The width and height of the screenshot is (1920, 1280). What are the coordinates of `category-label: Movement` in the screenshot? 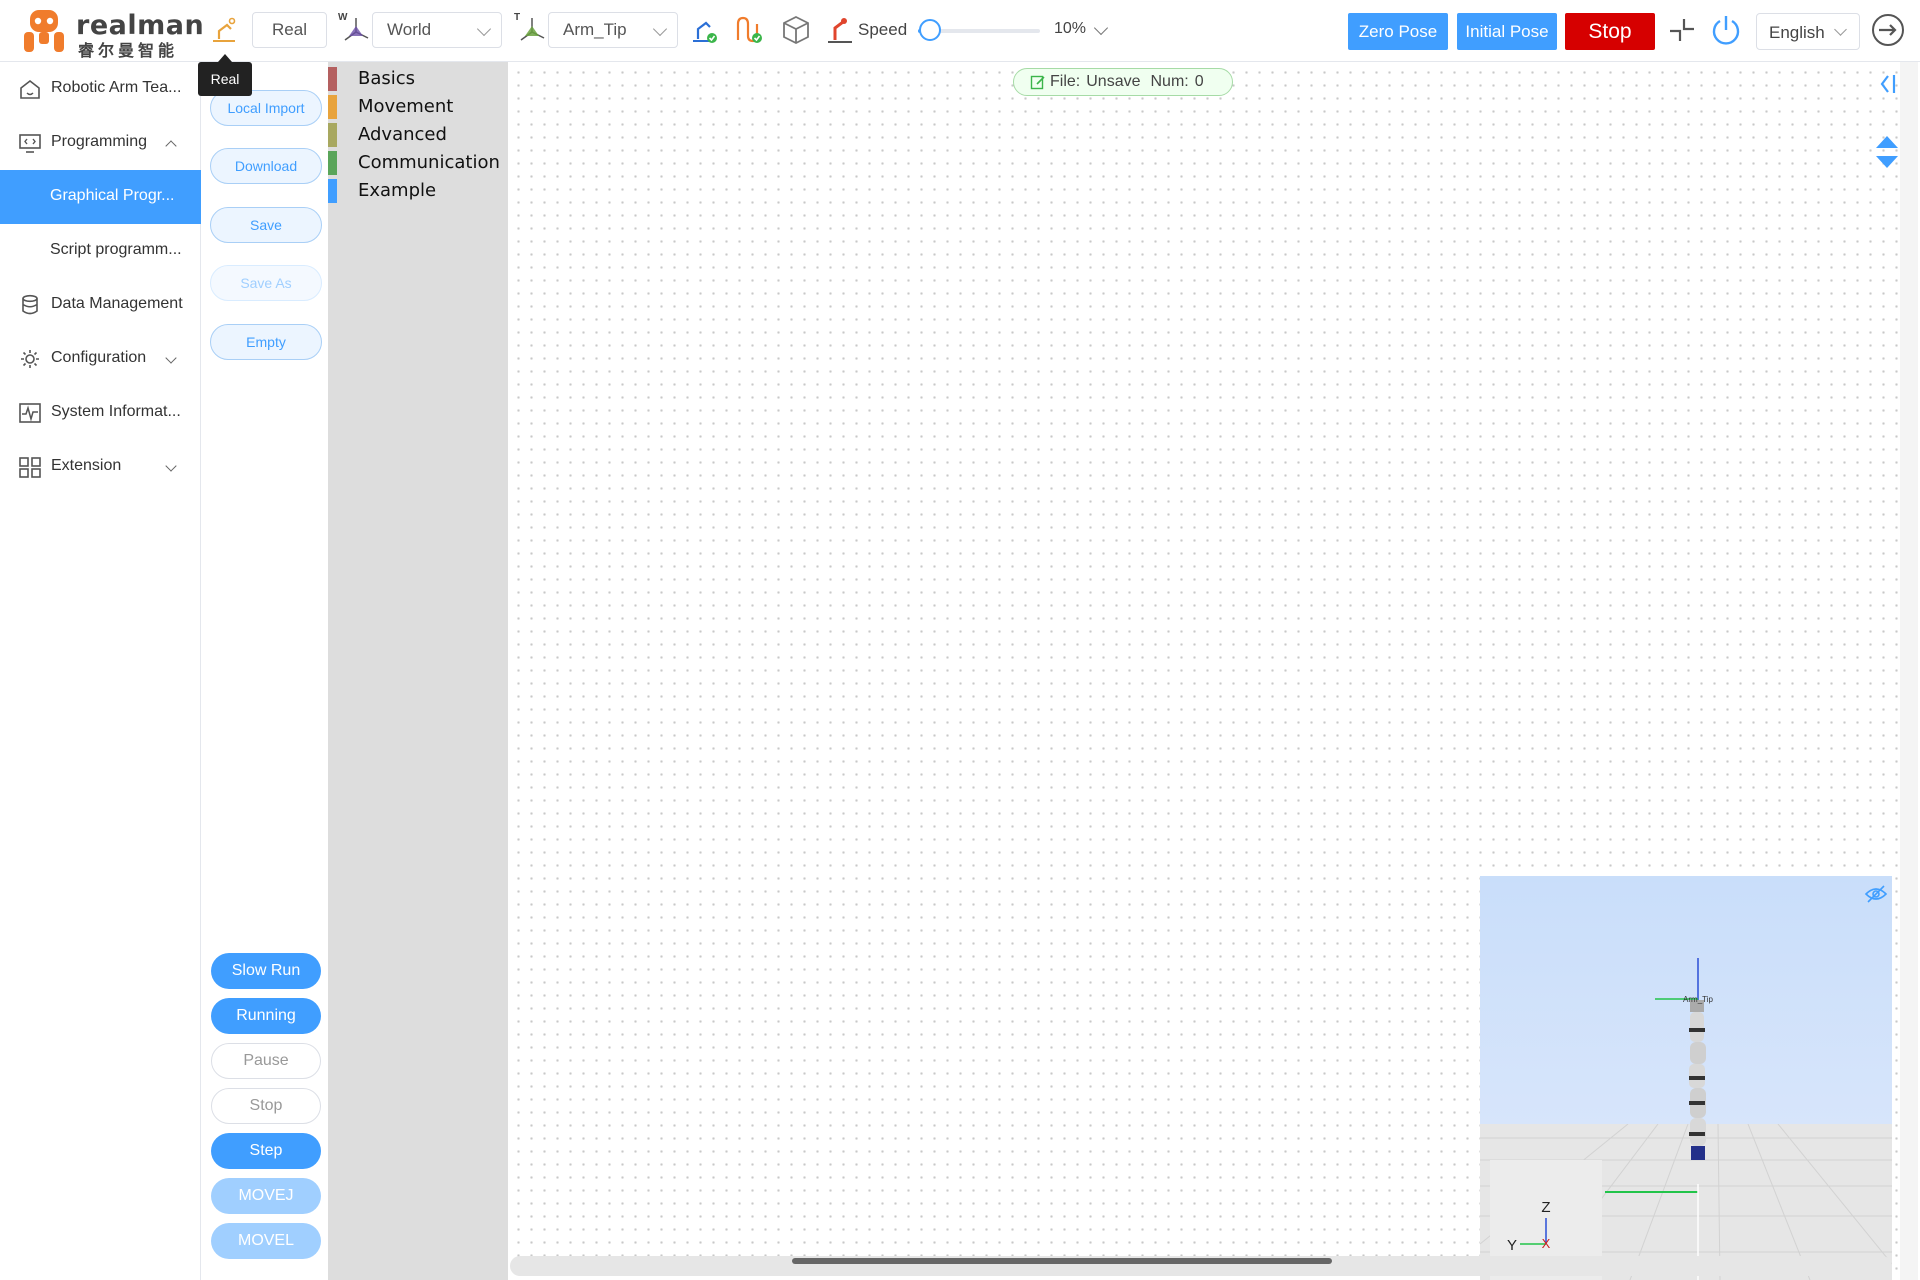 It's located at (406, 106).